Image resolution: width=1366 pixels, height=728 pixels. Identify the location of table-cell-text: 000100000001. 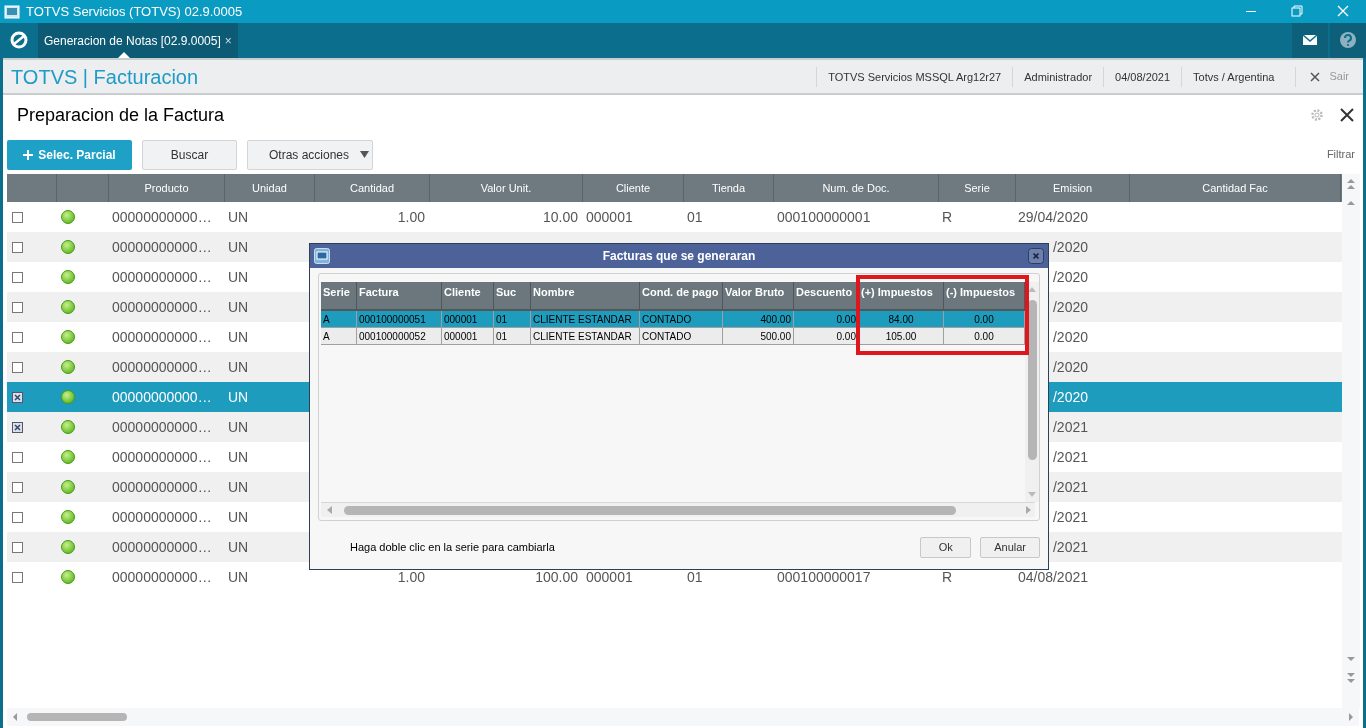
(824, 217).